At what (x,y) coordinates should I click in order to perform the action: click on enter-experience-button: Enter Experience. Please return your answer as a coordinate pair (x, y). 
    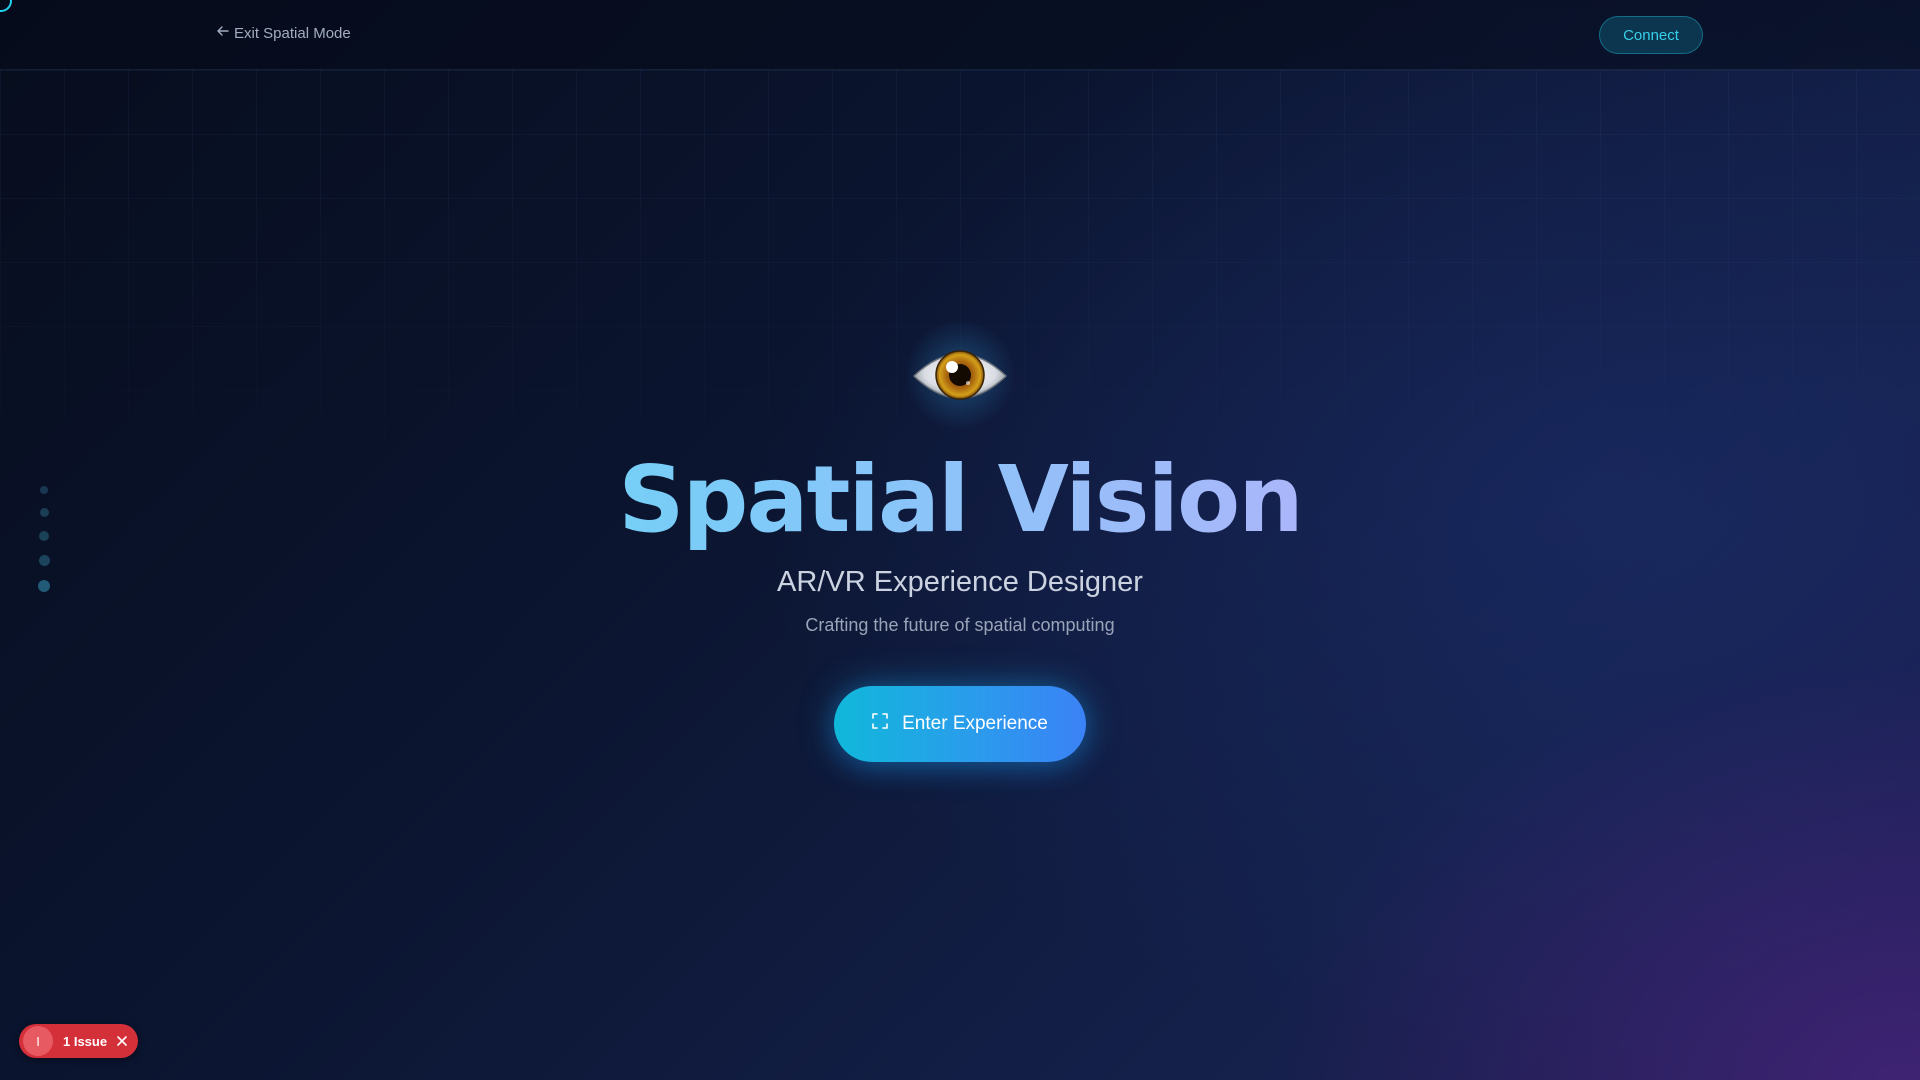
    Looking at the image, I should click on (960, 724).